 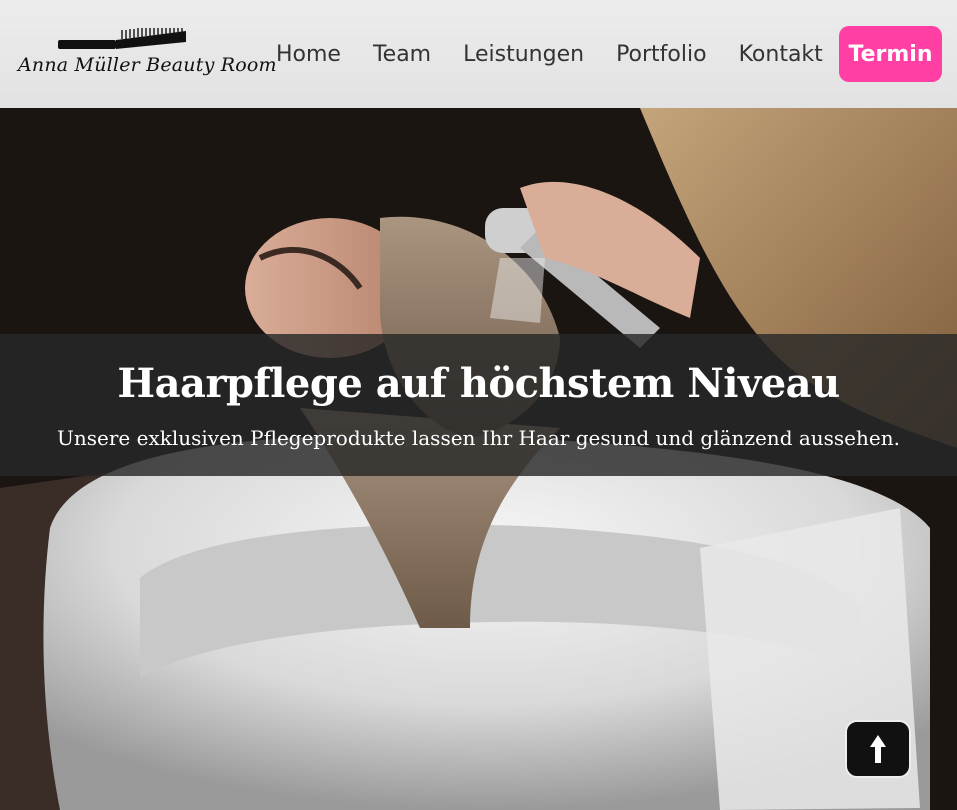 I want to click on nav-leistungen: Leistungen, so click(x=523, y=54).